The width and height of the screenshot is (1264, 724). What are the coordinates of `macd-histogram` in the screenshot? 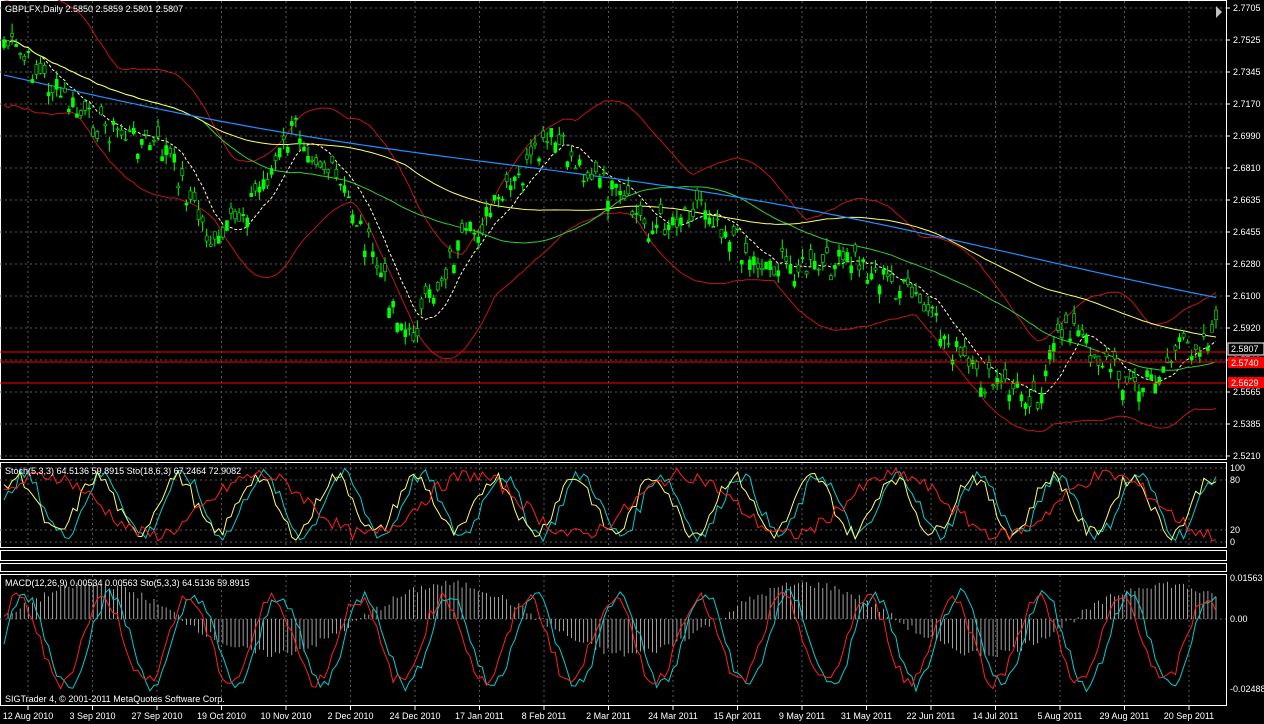 It's located at (610, 636).